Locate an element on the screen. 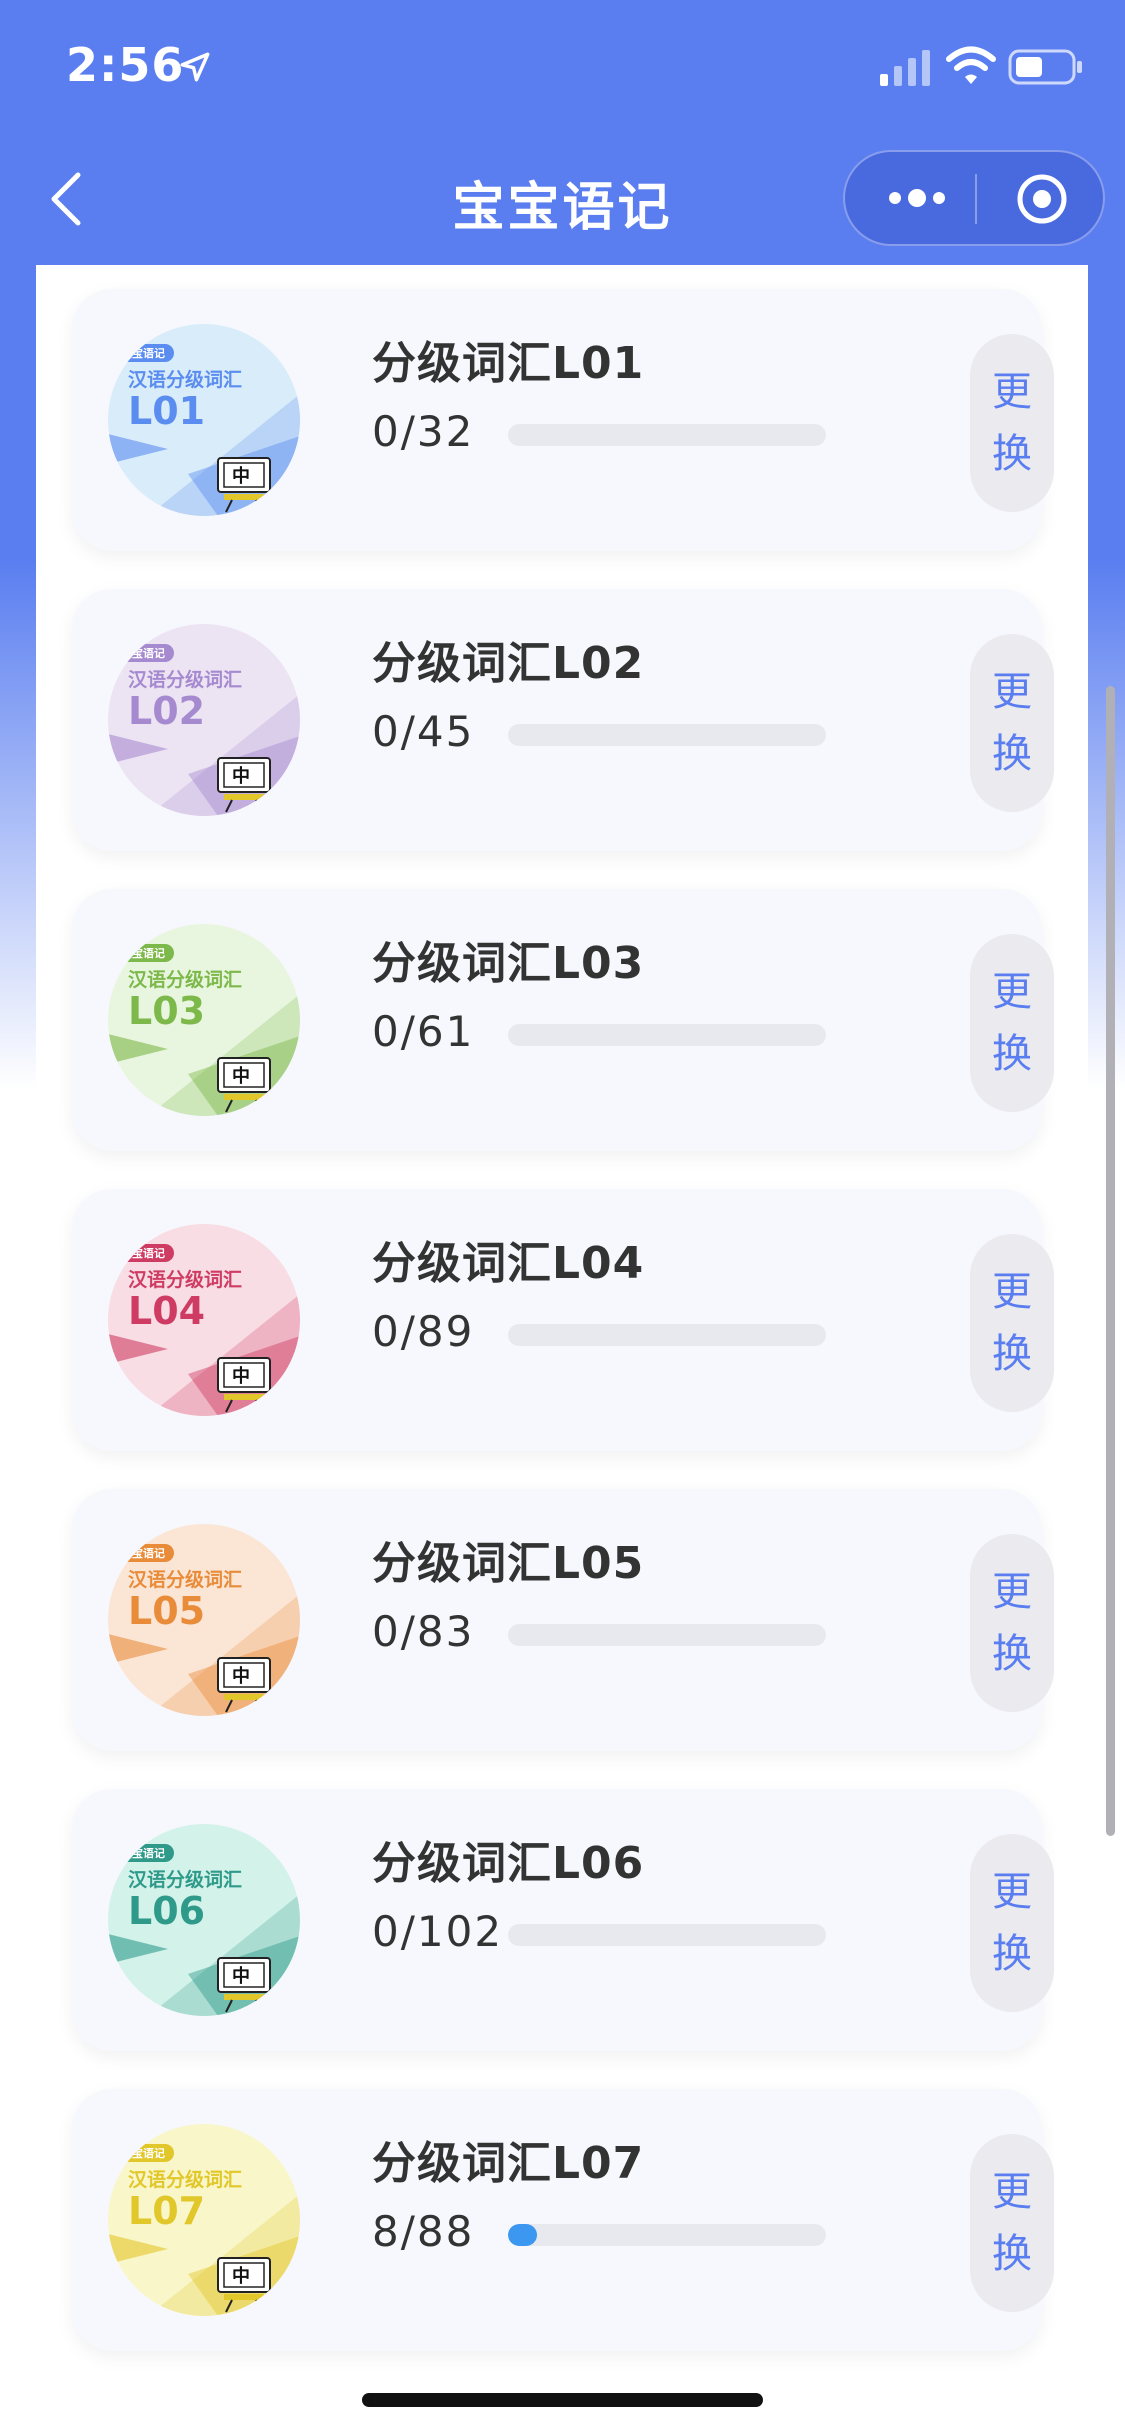 The width and height of the screenshot is (1125, 2436). close-miniprogram-icon is located at coordinates (1042, 199).